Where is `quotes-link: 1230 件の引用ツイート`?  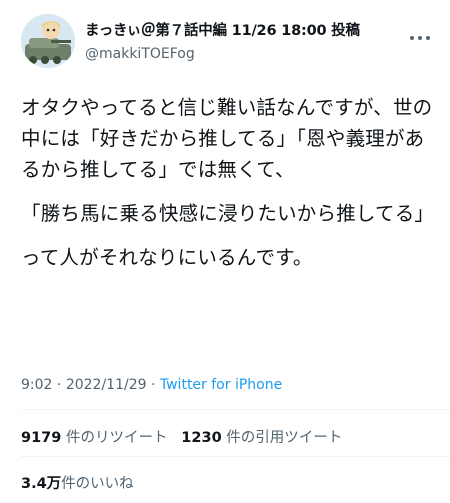
quotes-link: 1230 件の引用ツイート is located at coordinates (261, 438).